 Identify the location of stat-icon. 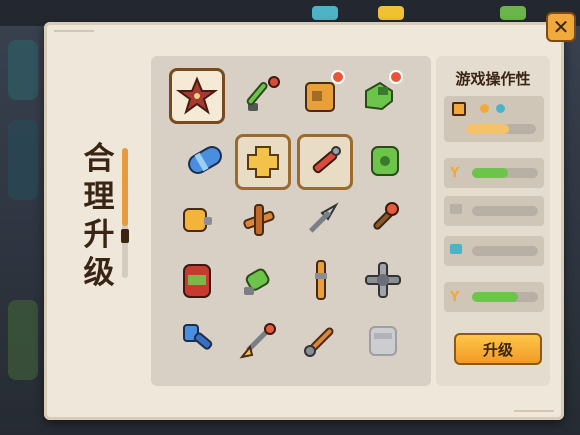
(459, 109).